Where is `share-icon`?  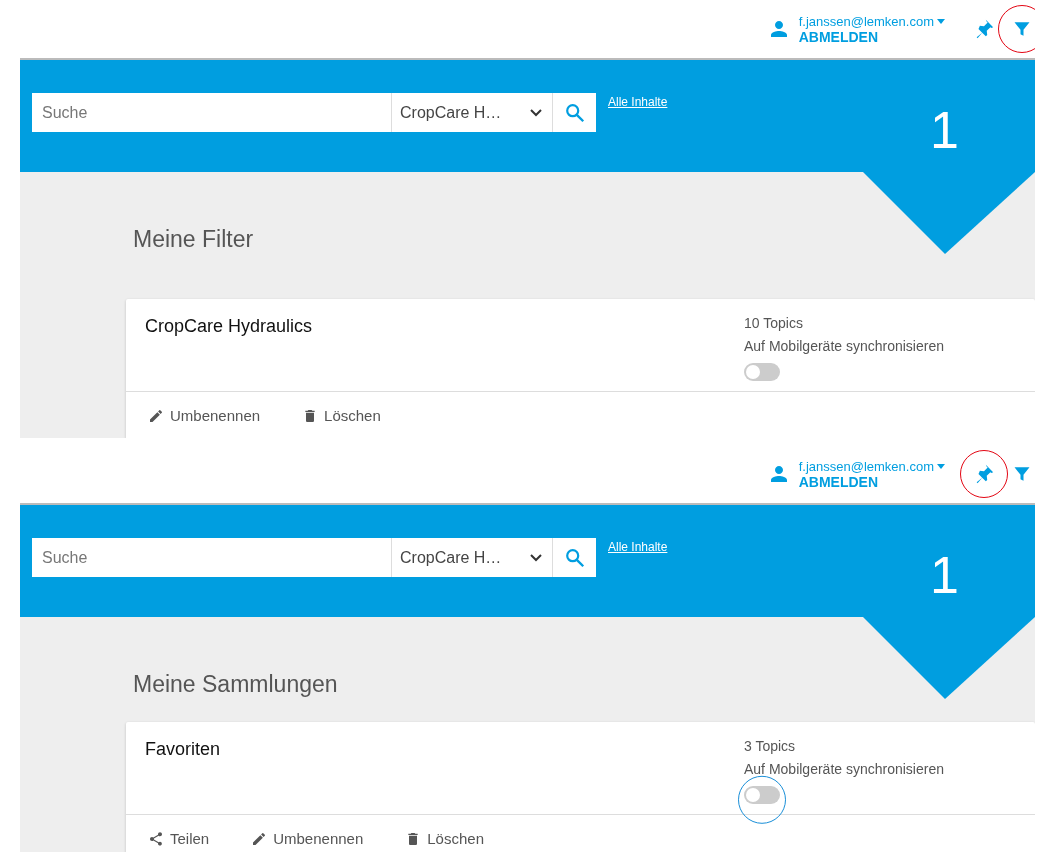
share-icon is located at coordinates (156, 838).